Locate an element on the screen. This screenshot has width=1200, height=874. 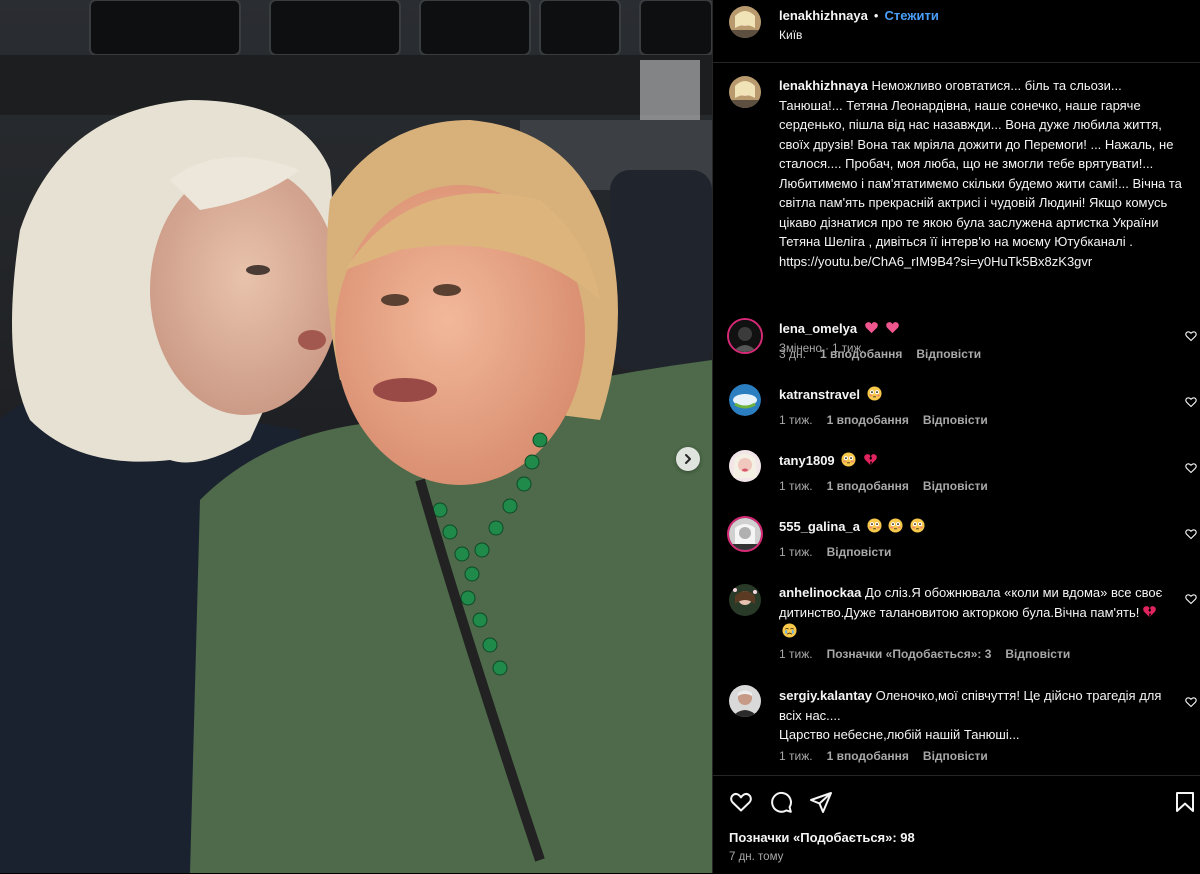
comment-meta: 3 дн. 1 вподобання Відповісти is located at coordinates (887, 354).